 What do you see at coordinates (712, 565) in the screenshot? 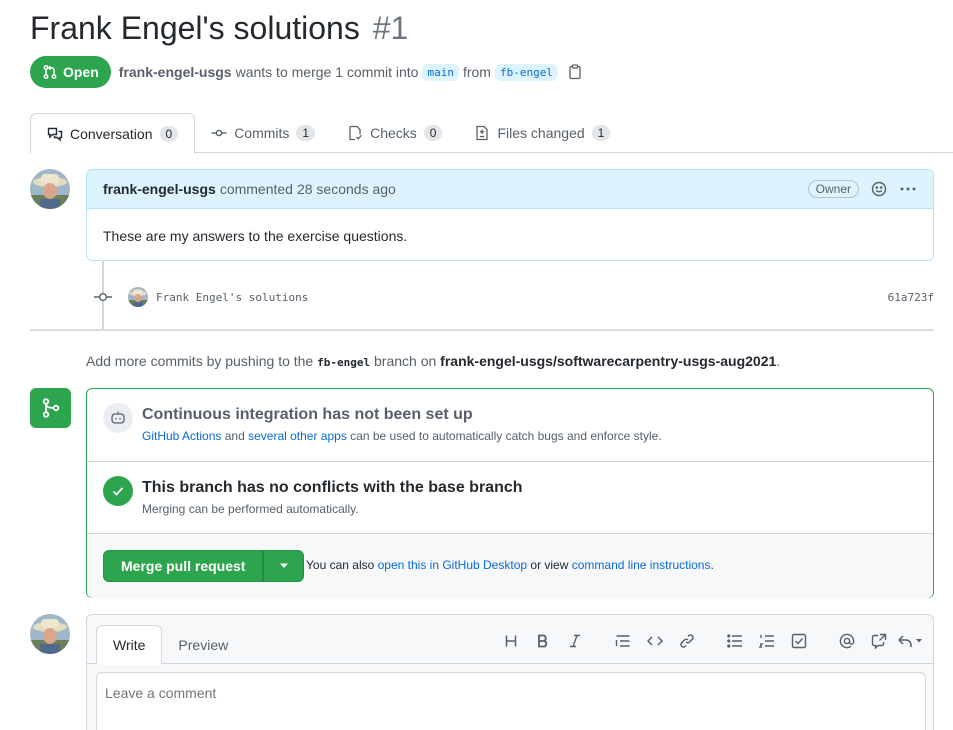
I see `merge-alt-suffix: .` at bounding box center [712, 565].